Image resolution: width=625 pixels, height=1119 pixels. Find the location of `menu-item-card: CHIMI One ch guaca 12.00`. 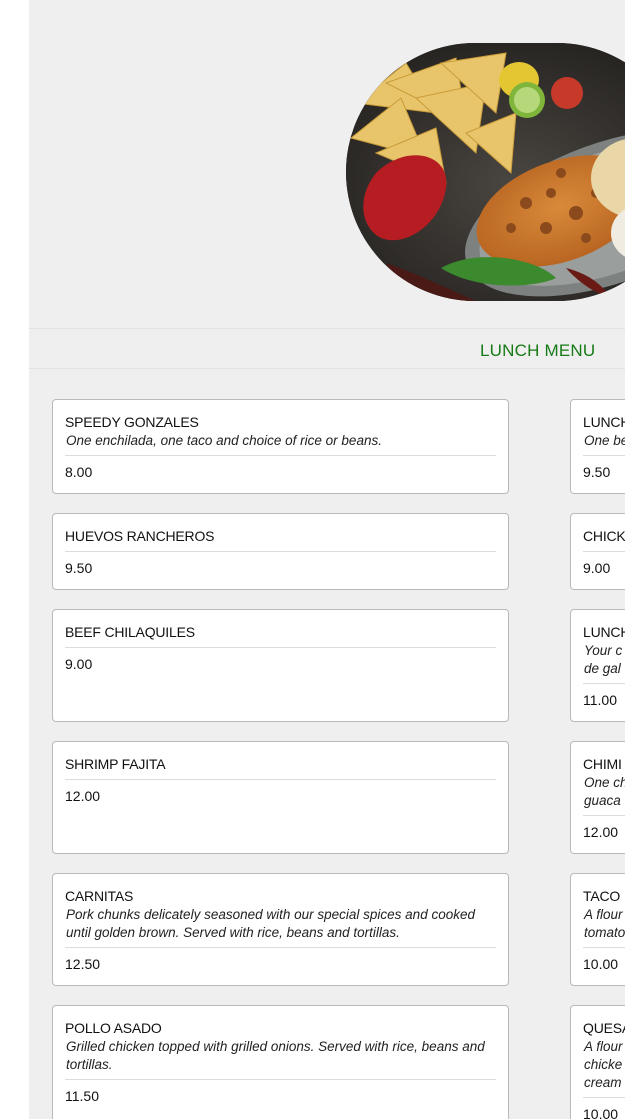

menu-item-card: CHIMI One ch guaca 12.00 is located at coordinates (597, 797).